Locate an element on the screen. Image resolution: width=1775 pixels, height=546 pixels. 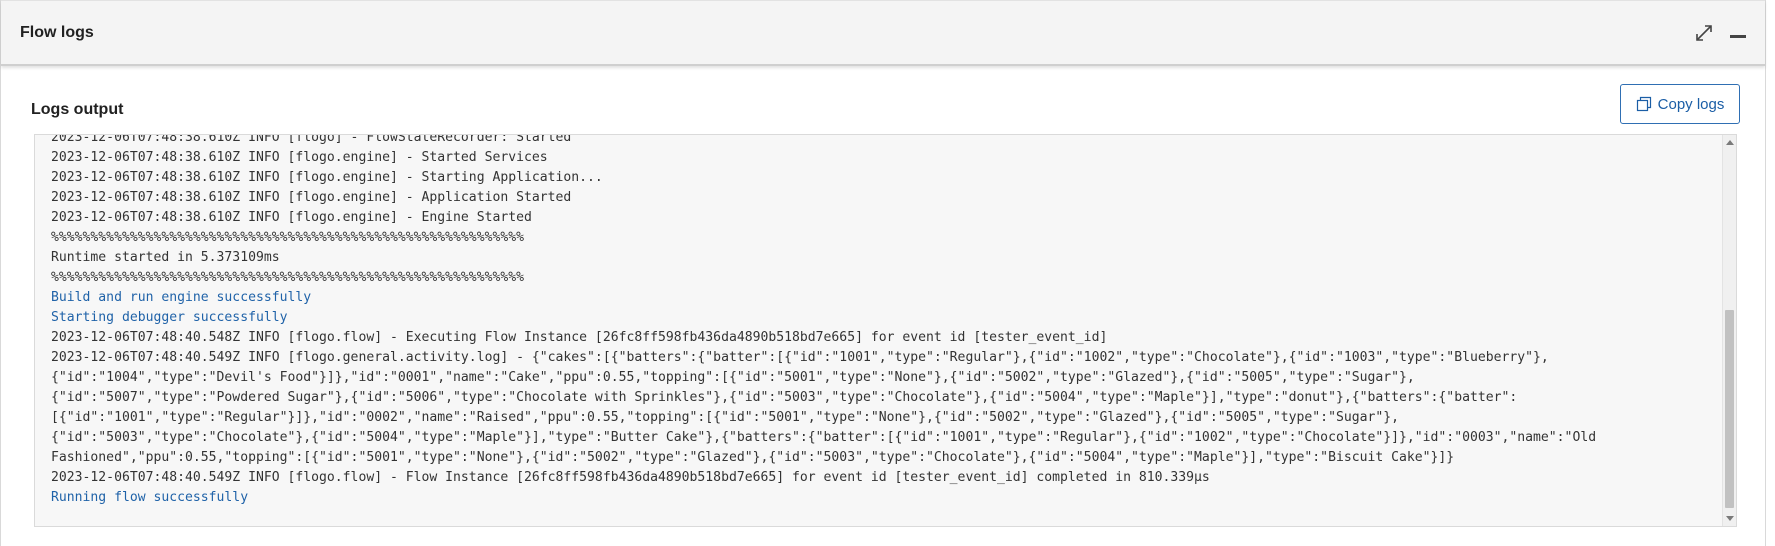
logs-output-title: Logs output is located at coordinates (77, 109).